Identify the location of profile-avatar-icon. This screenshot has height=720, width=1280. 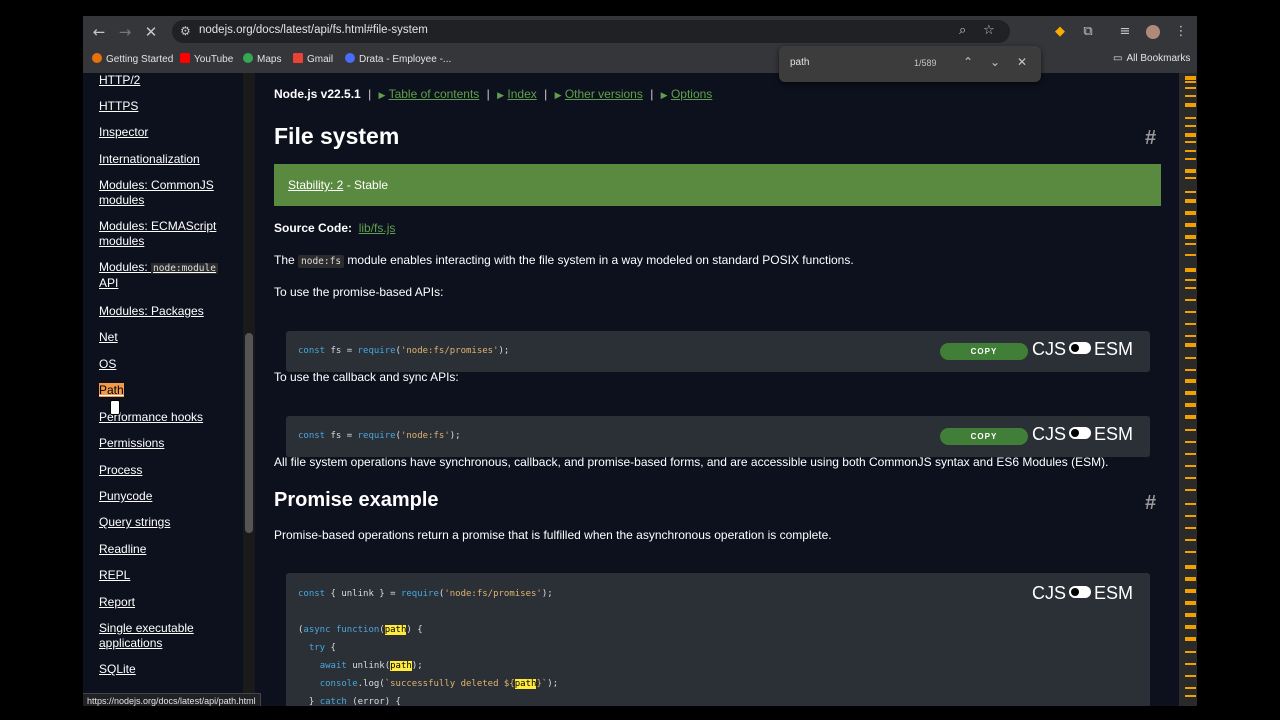
(1153, 32).